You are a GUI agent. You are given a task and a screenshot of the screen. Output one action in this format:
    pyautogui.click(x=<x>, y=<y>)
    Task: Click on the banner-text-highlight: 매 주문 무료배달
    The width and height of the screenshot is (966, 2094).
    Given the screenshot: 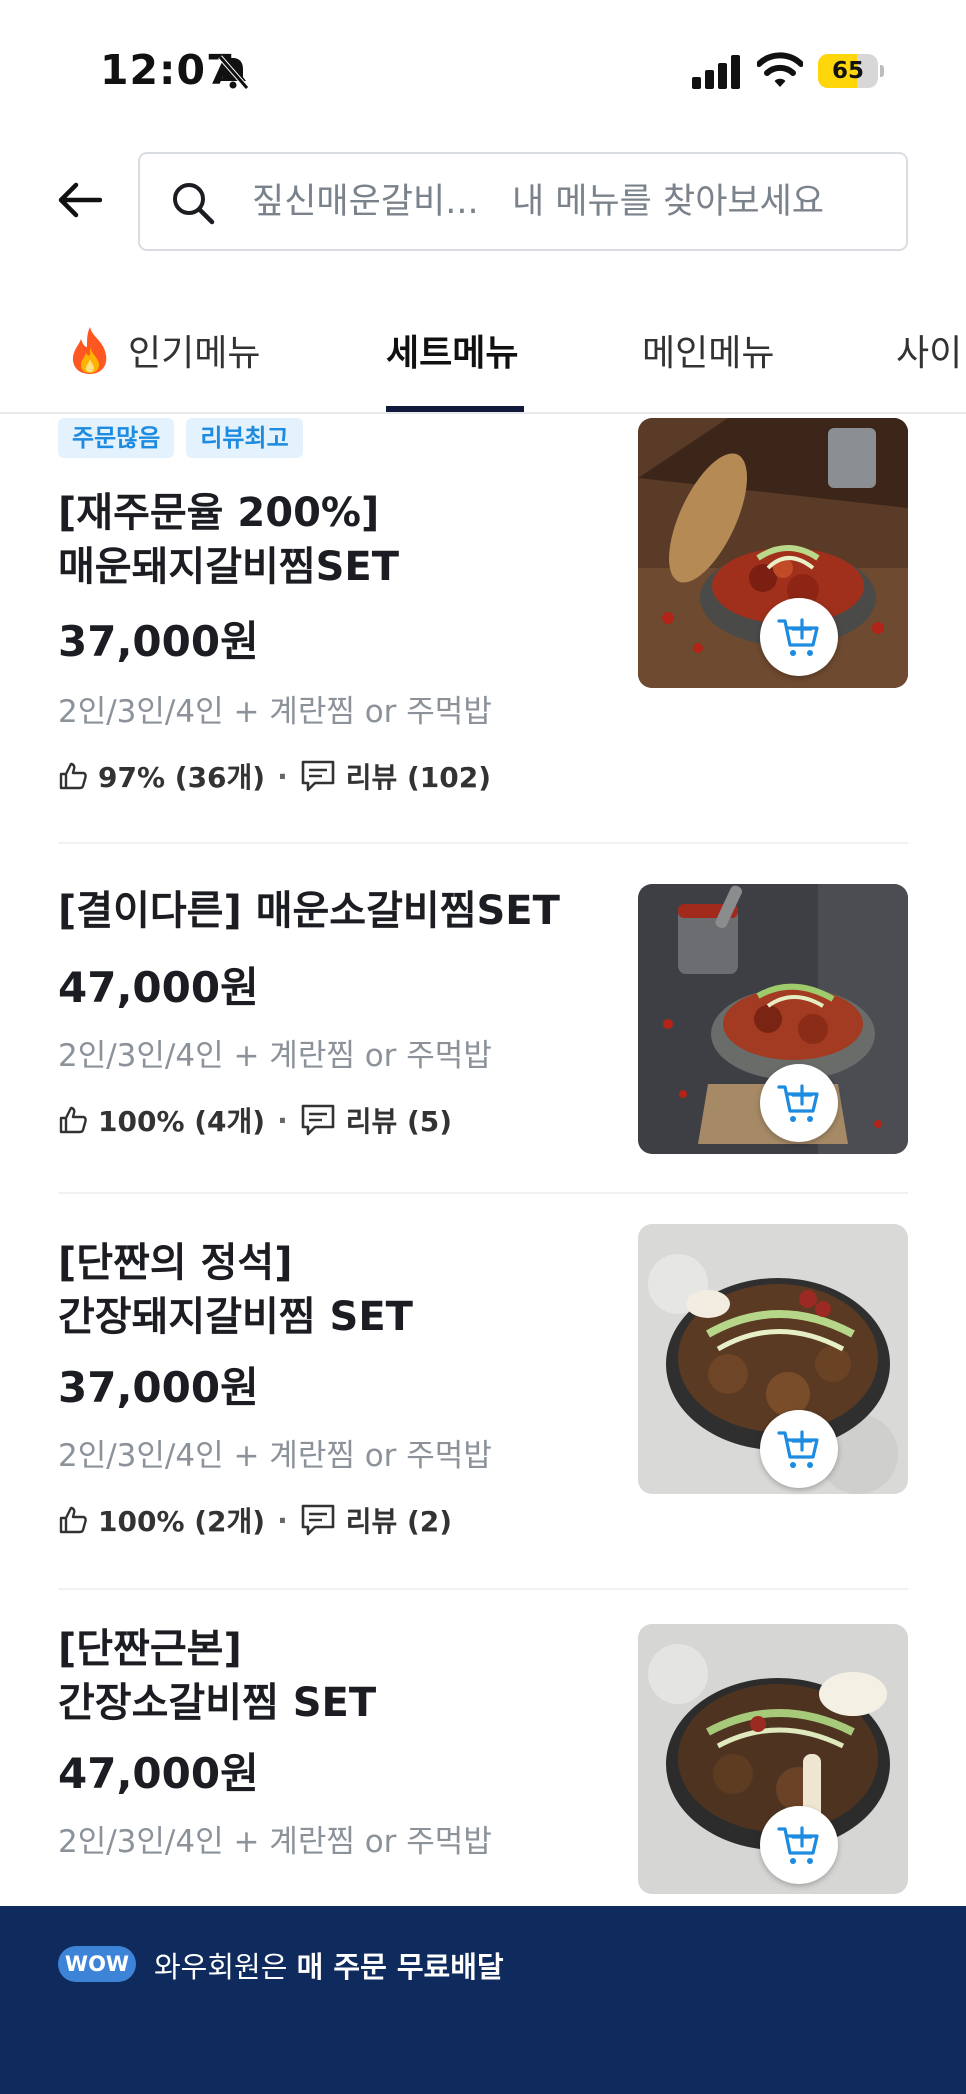 What is the action you would take?
    pyautogui.click(x=400, y=1967)
    